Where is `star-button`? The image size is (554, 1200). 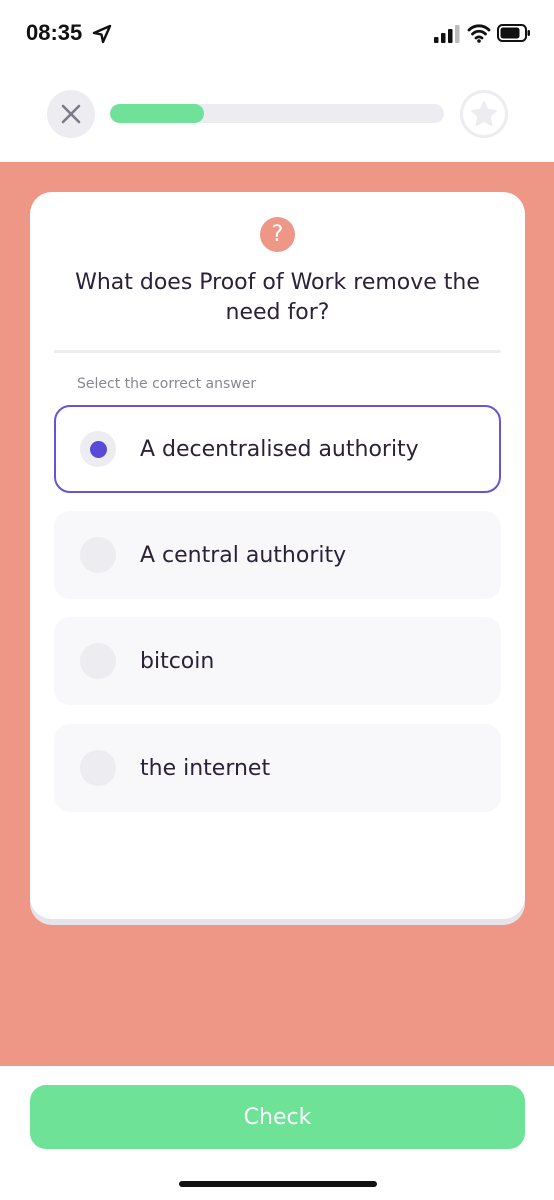 star-button is located at coordinates (484, 114).